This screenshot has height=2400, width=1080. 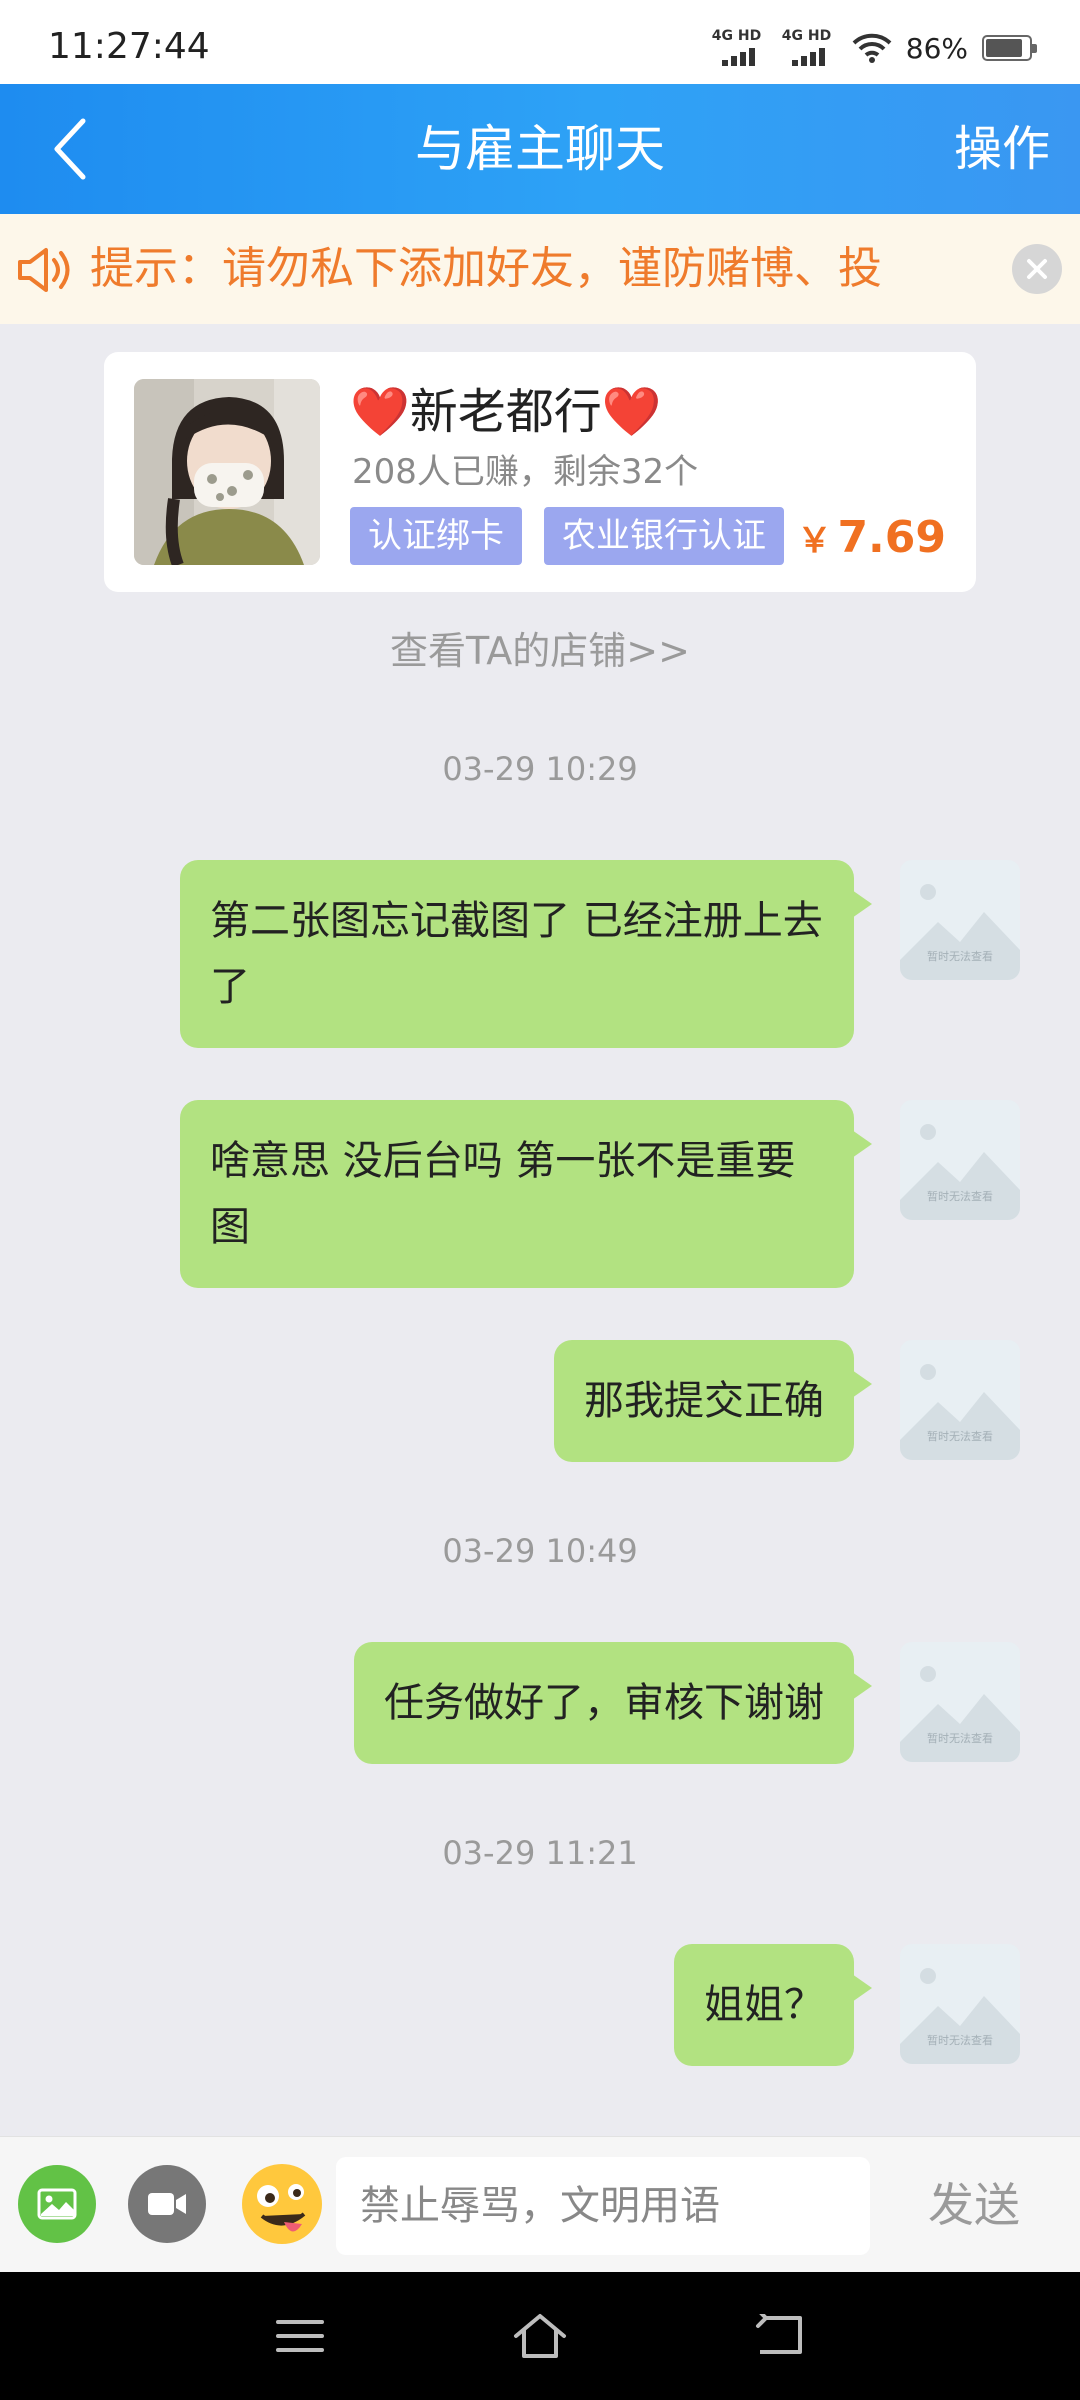 I want to click on notice-bar: 提示：请勿私下添加好友，谨防赌博、投, so click(x=540, y=269).